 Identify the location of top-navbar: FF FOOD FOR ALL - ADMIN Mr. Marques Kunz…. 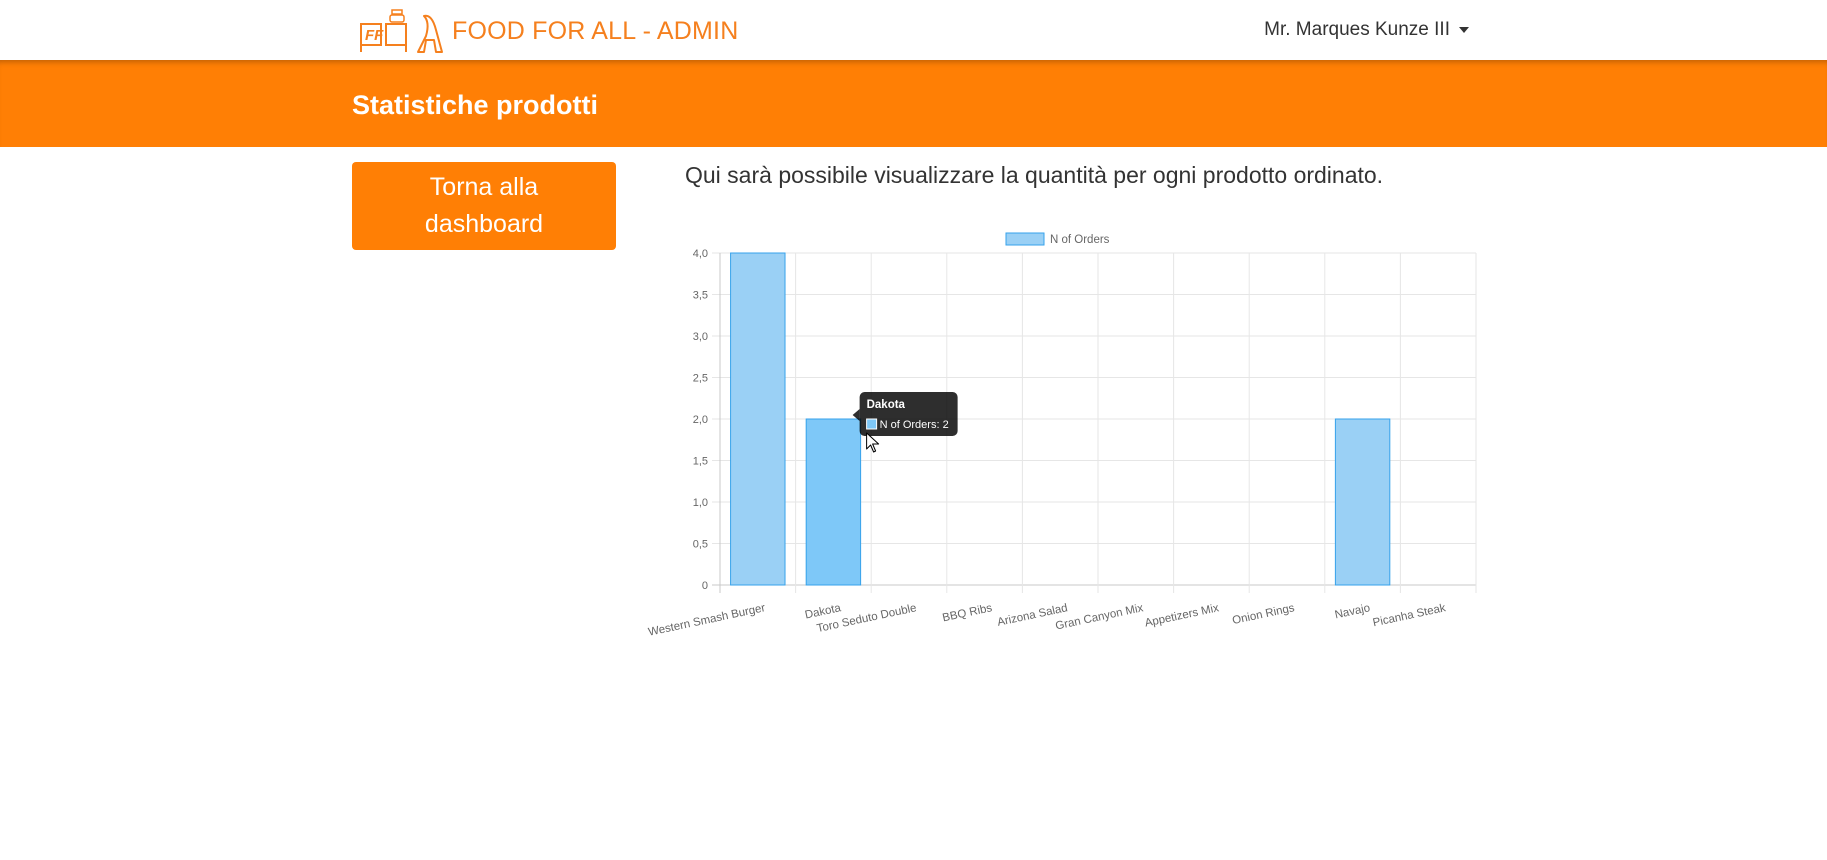
(913, 30).